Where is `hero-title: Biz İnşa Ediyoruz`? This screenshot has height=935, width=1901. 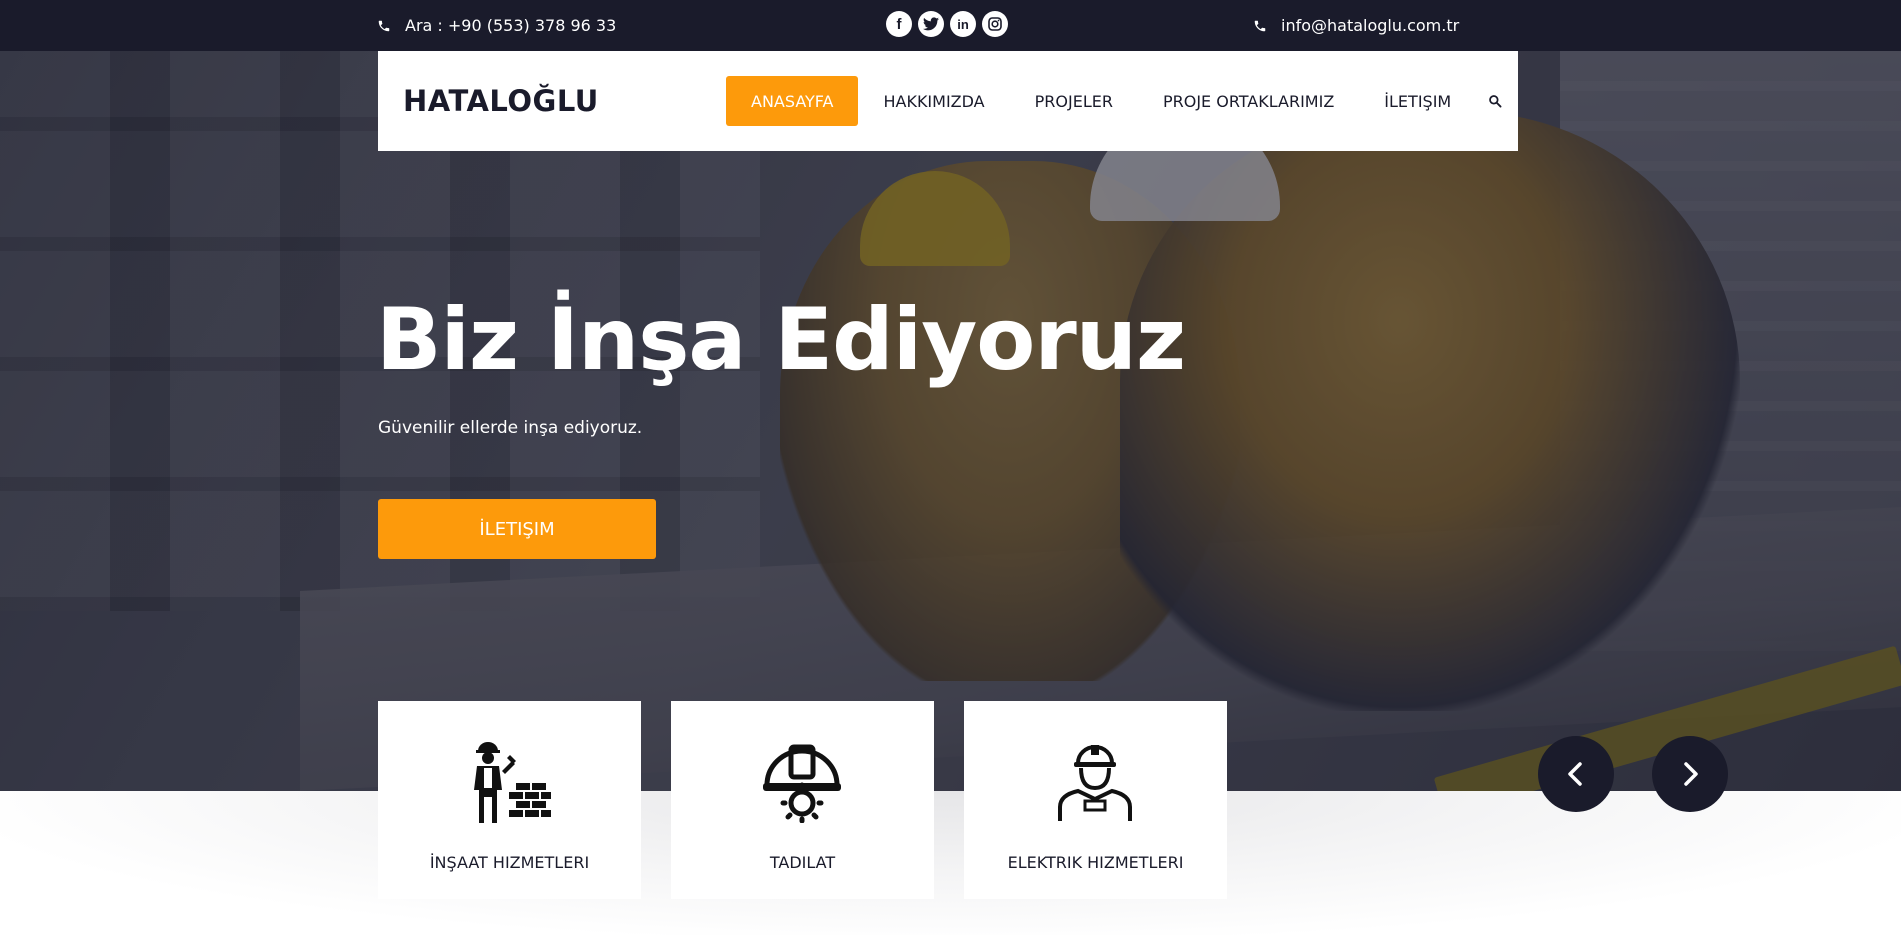
hero-title: Biz İnşa Ediyoruz is located at coordinates (781, 340).